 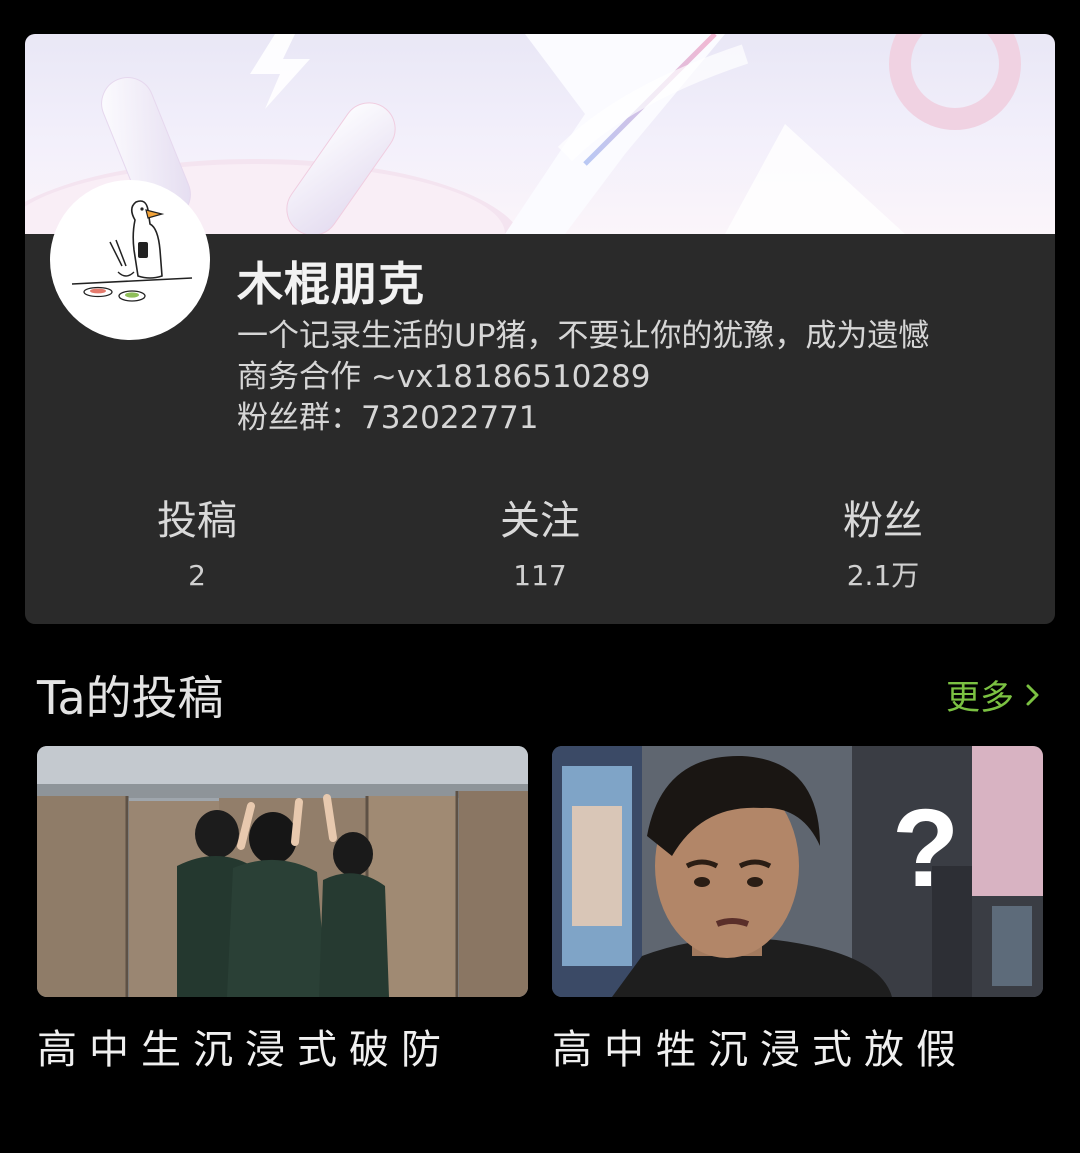 I want to click on video-thumbnail, so click(x=282, y=871).